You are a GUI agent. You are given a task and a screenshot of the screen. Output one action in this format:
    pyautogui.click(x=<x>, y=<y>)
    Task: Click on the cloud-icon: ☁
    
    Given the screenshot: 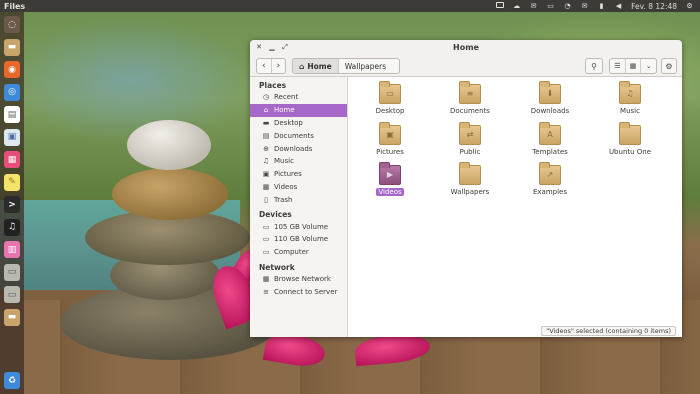 What is the action you would take?
    pyautogui.click(x=516, y=6)
    